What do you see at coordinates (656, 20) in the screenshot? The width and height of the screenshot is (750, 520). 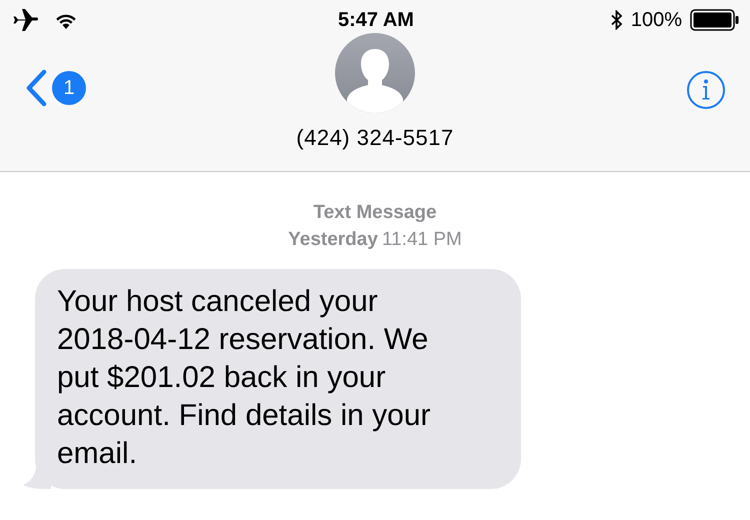 I see `battery-percentage: 100%` at bounding box center [656, 20].